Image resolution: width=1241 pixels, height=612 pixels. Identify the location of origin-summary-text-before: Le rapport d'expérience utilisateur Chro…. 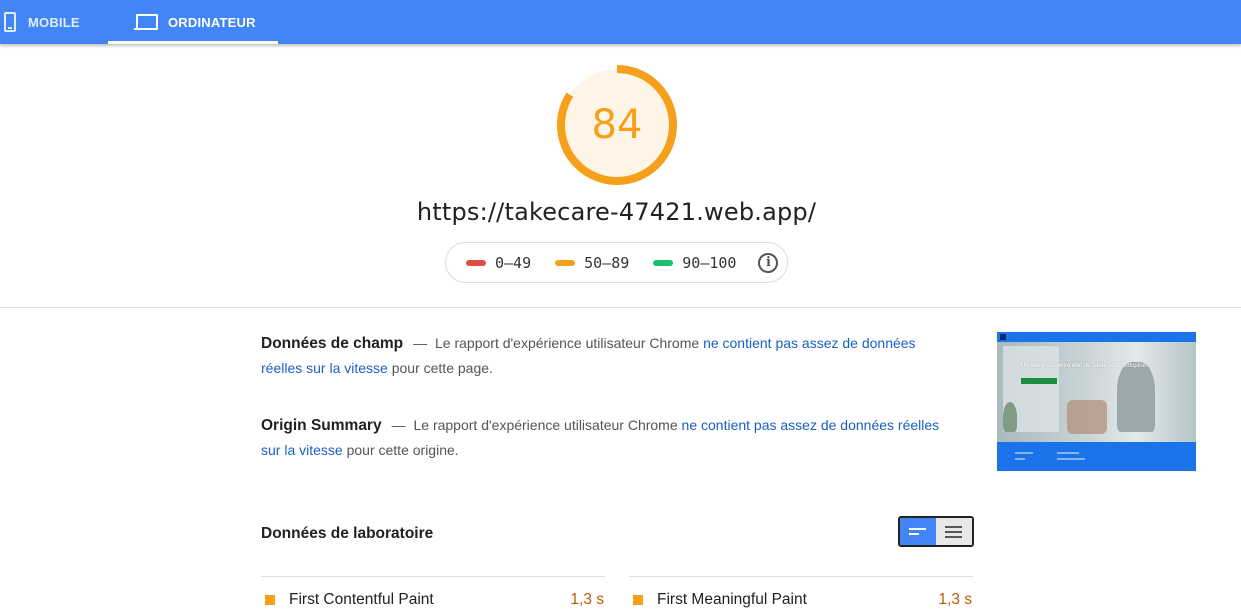
(545, 425).